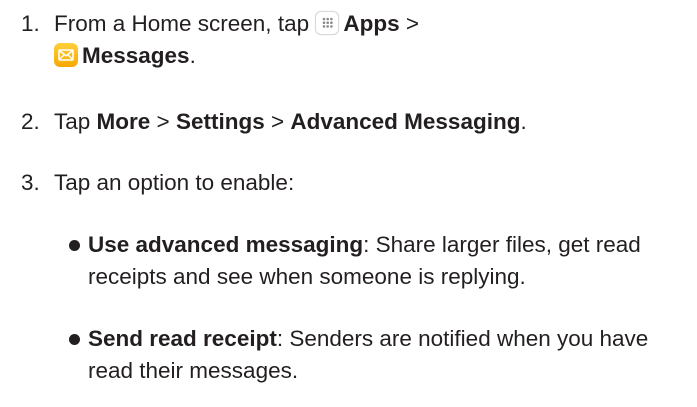 The width and height of the screenshot is (697, 407). Describe the element at coordinates (226, 244) in the screenshot. I see `option-title: Use advanced messaging` at that location.